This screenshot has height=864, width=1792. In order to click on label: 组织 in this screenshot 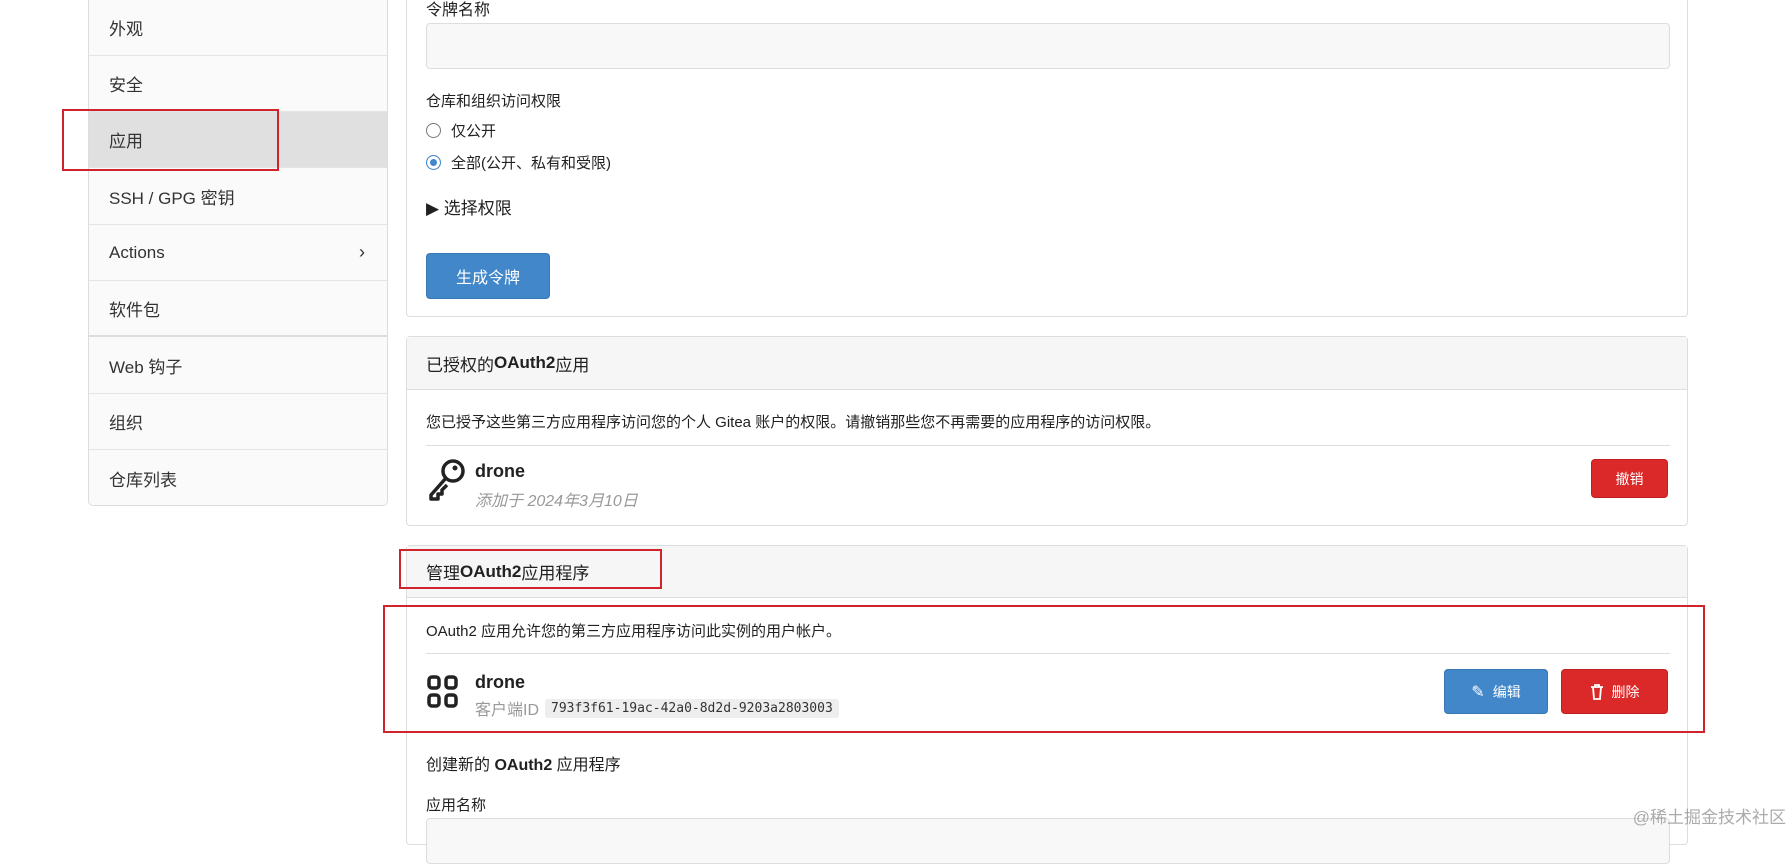, I will do `click(126, 423)`.